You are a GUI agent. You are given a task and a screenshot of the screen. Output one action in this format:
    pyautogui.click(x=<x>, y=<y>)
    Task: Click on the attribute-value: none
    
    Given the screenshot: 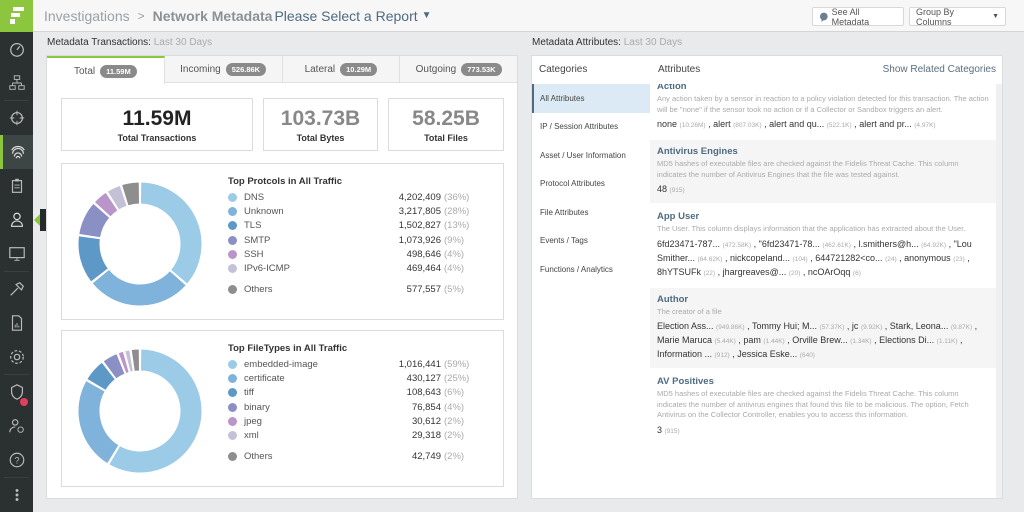 What is the action you would take?
    pyautogui.click(x=667, y=124)
    